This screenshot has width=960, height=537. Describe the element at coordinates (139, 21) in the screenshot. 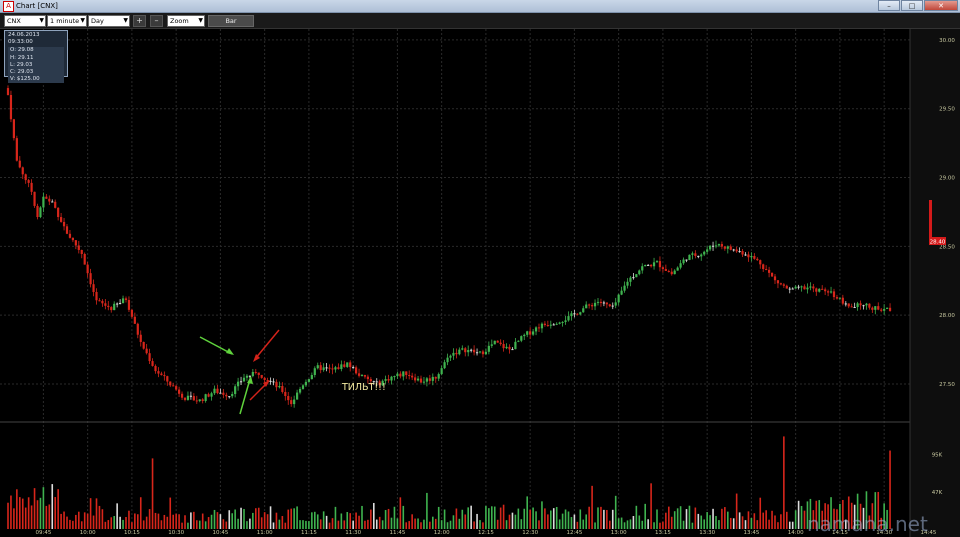

I see `zoom-in-button: +` at that location.